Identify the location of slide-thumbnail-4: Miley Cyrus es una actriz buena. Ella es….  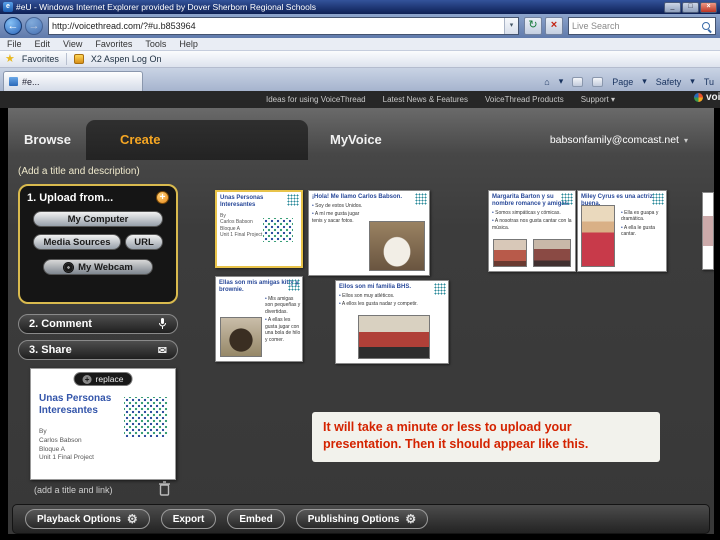
(622, 231).